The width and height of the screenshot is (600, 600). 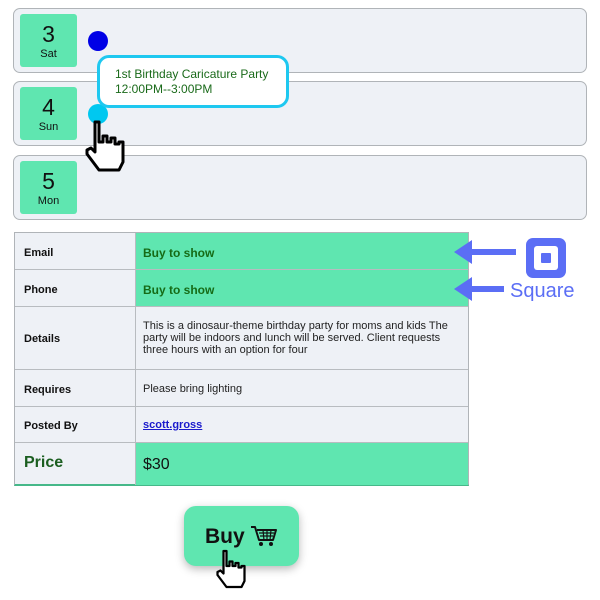 I want to click on row-label: Email, so click(x=39, y=253).